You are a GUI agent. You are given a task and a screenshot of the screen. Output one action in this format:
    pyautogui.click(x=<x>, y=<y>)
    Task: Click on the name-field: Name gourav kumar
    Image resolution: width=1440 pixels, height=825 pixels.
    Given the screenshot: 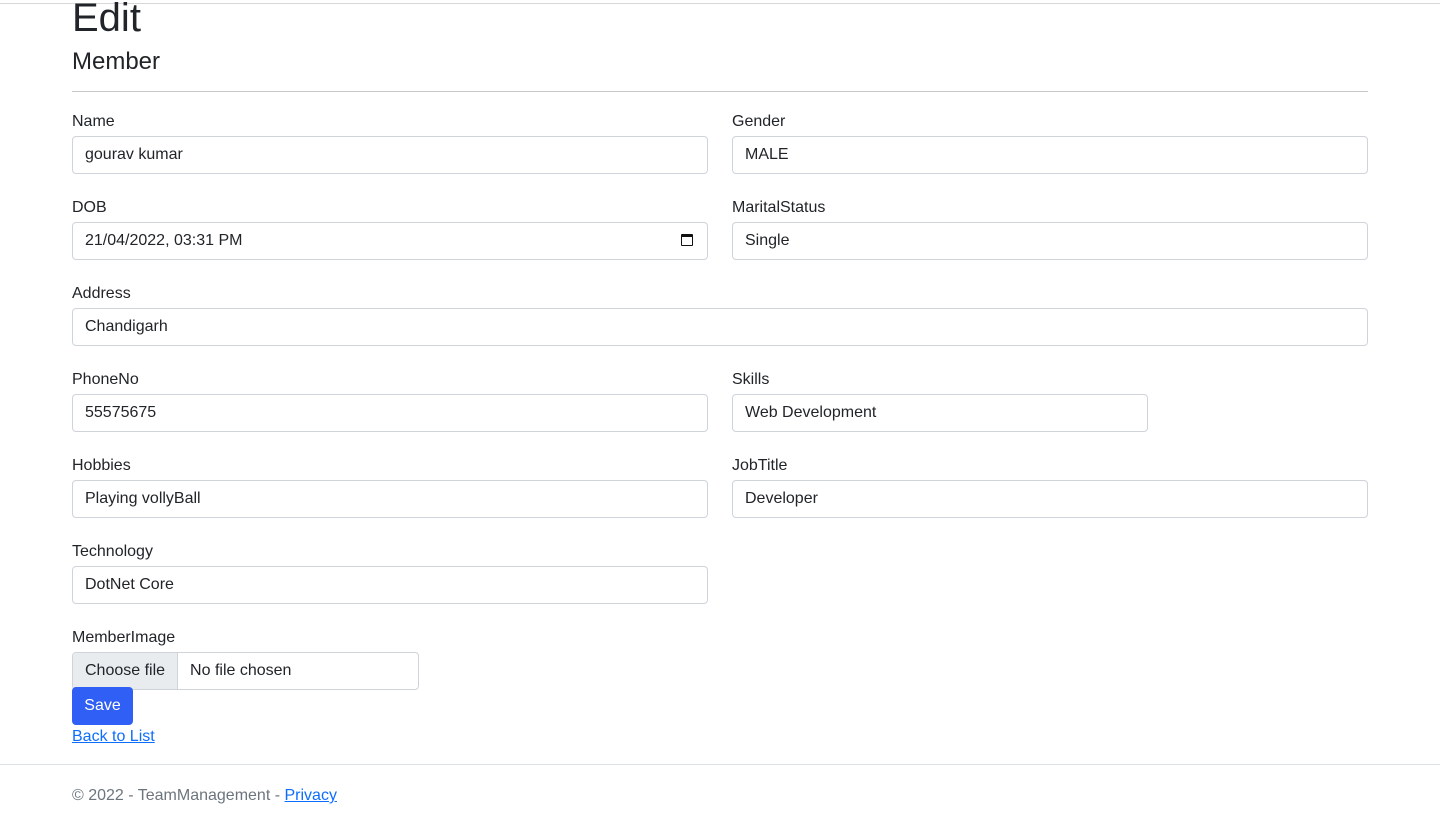 What is the action you would take?
    pyautogui.click(x=390, y=143)
    